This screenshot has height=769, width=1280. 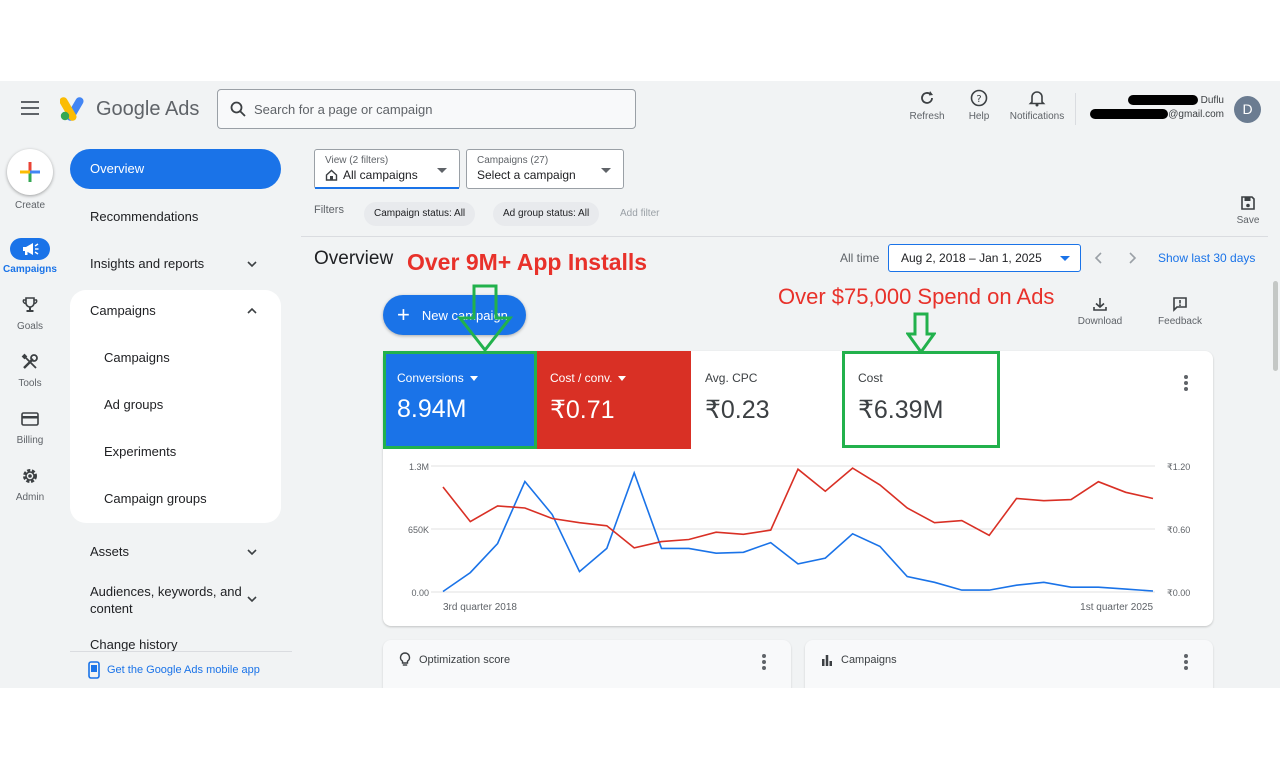 What do you see at coordinates (30, 419) in the screenshot?
I see `credit-card-icon` at bounding box center [30, 419].